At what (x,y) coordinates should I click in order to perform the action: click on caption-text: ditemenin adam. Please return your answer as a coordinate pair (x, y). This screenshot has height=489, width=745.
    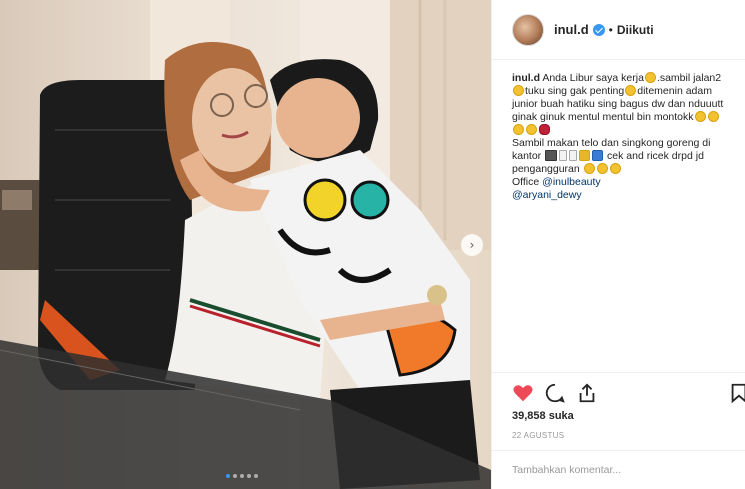
    Looking at the image, I should click on (674, 91).